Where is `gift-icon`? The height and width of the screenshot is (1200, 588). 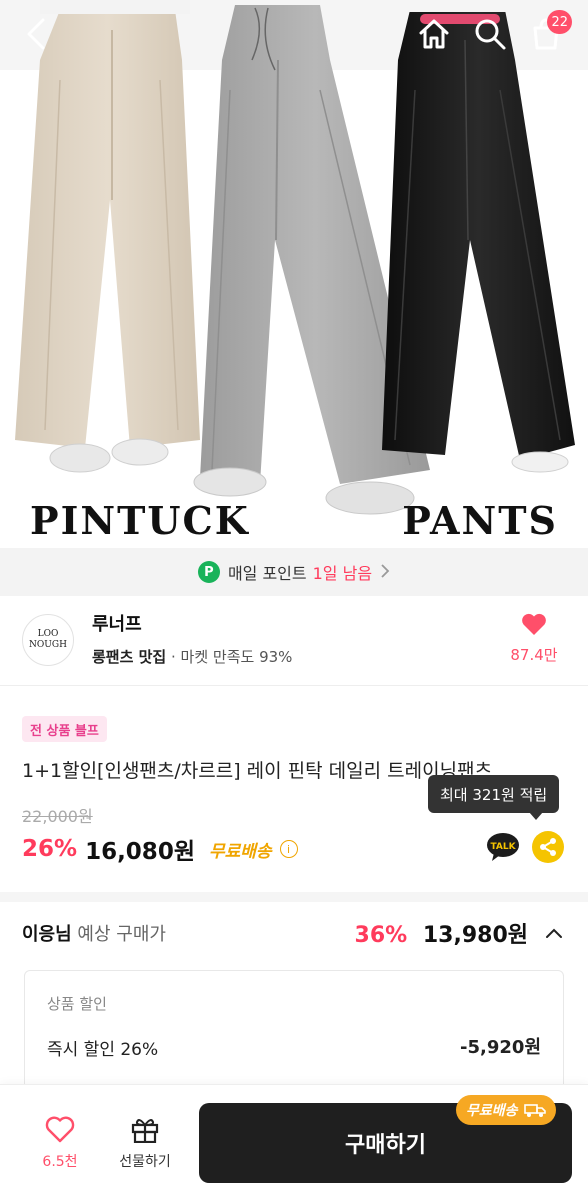
gift-icon is located at coordinates (145, 1131).